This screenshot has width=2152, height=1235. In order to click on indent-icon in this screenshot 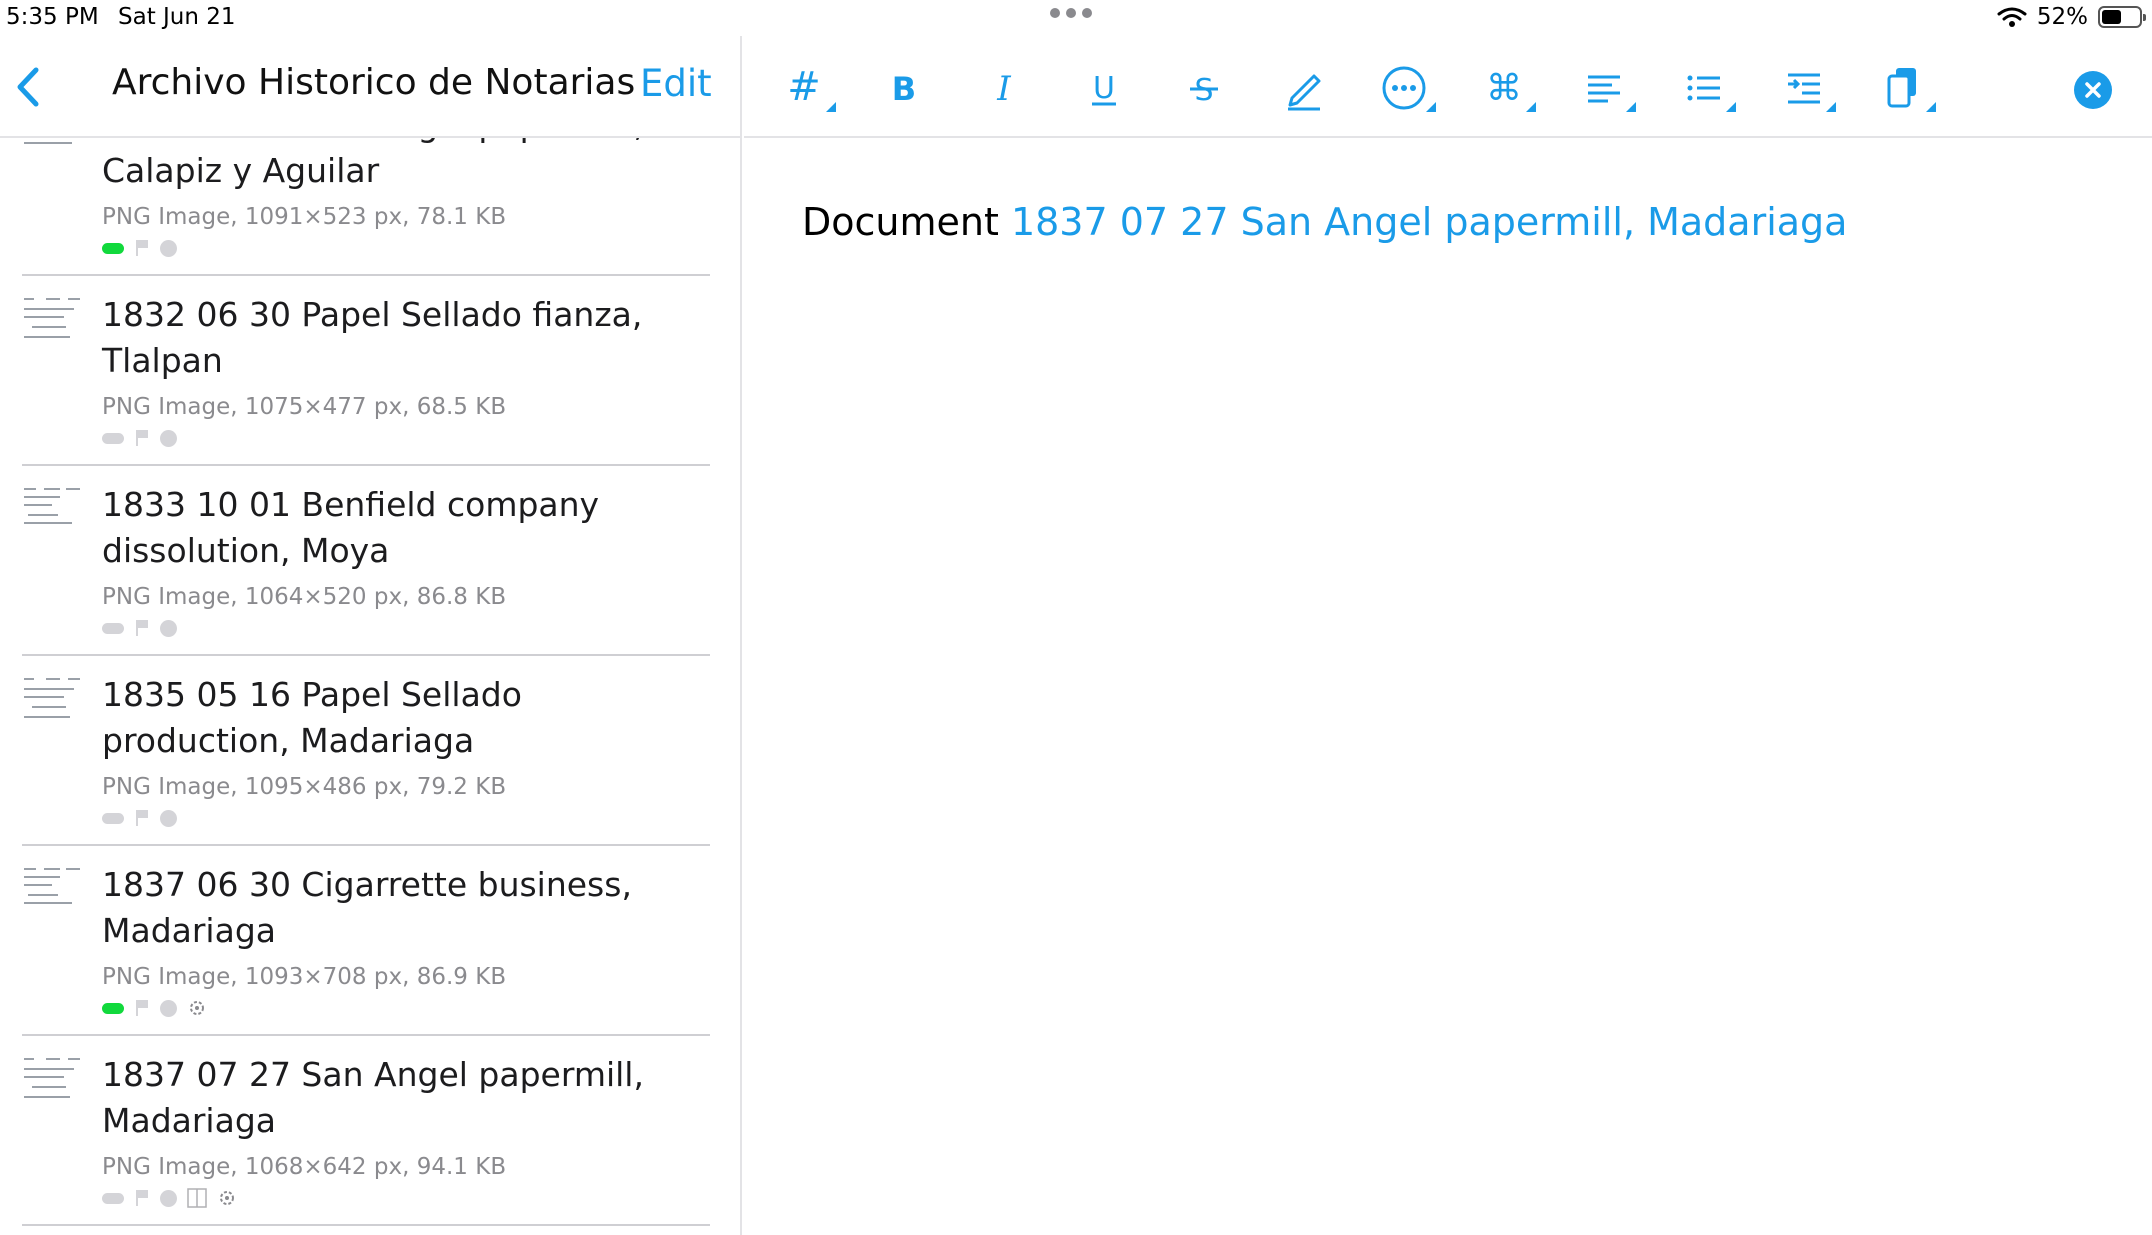, I will do `click(1804, 88)`.